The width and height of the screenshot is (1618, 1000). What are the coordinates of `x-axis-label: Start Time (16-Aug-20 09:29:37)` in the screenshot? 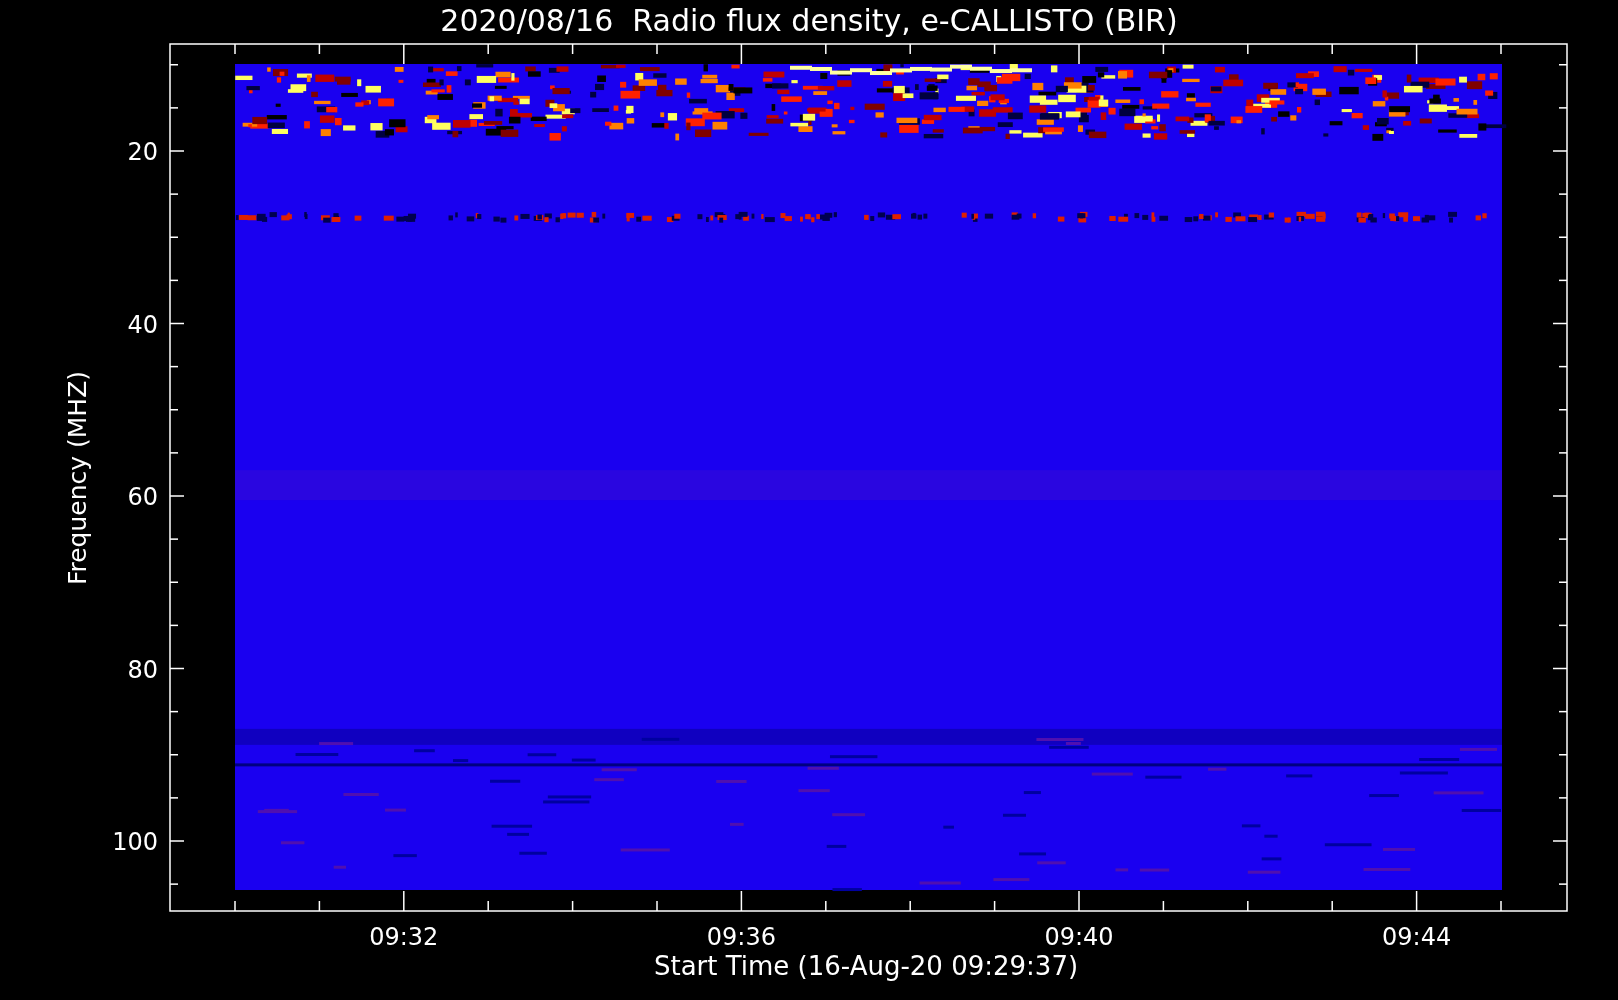 It's located at (866, 966).